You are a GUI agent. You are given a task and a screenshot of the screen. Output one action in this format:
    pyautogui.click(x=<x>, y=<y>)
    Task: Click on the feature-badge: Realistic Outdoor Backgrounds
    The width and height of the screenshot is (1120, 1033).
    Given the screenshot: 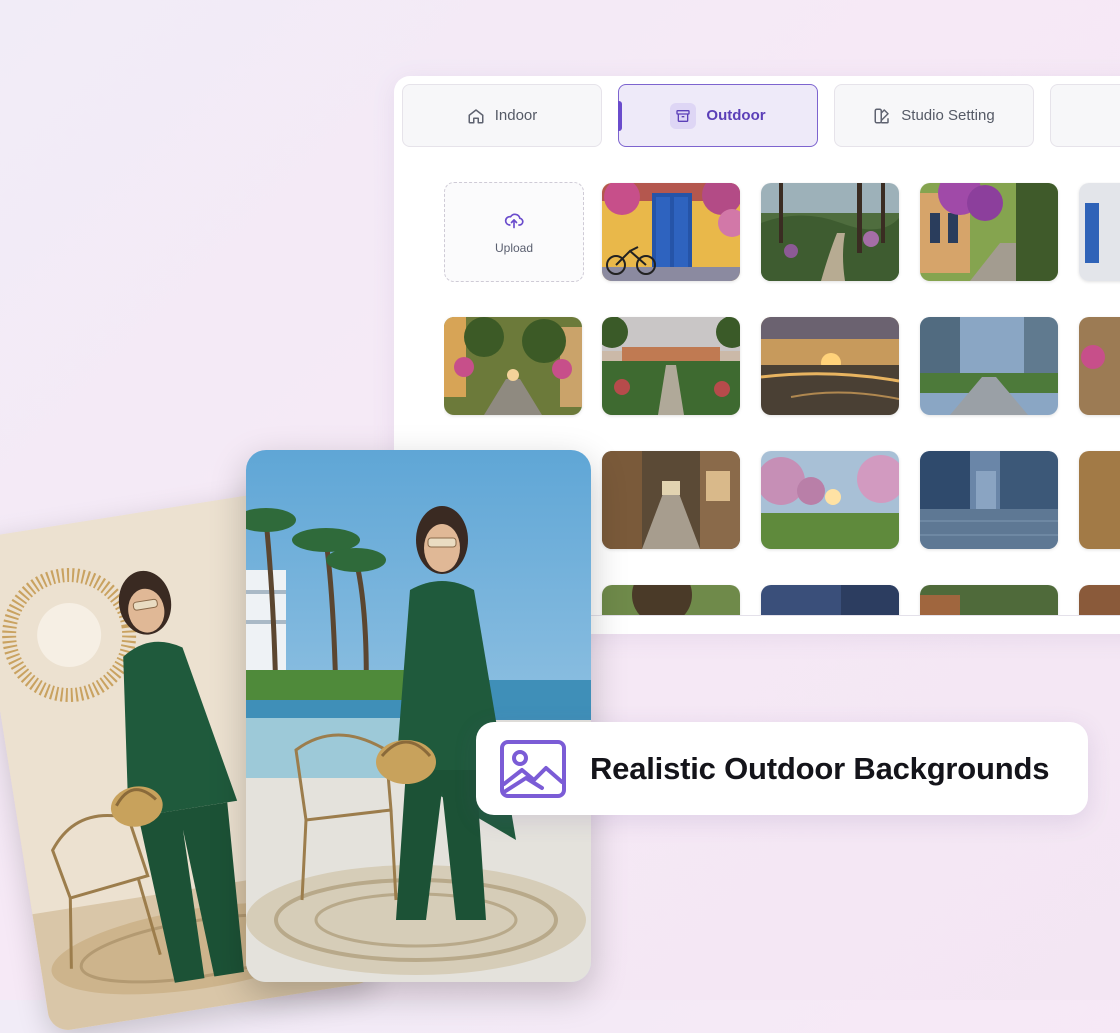 What is the action you would take?
    pyautogui.click(x=782, y=768)
    